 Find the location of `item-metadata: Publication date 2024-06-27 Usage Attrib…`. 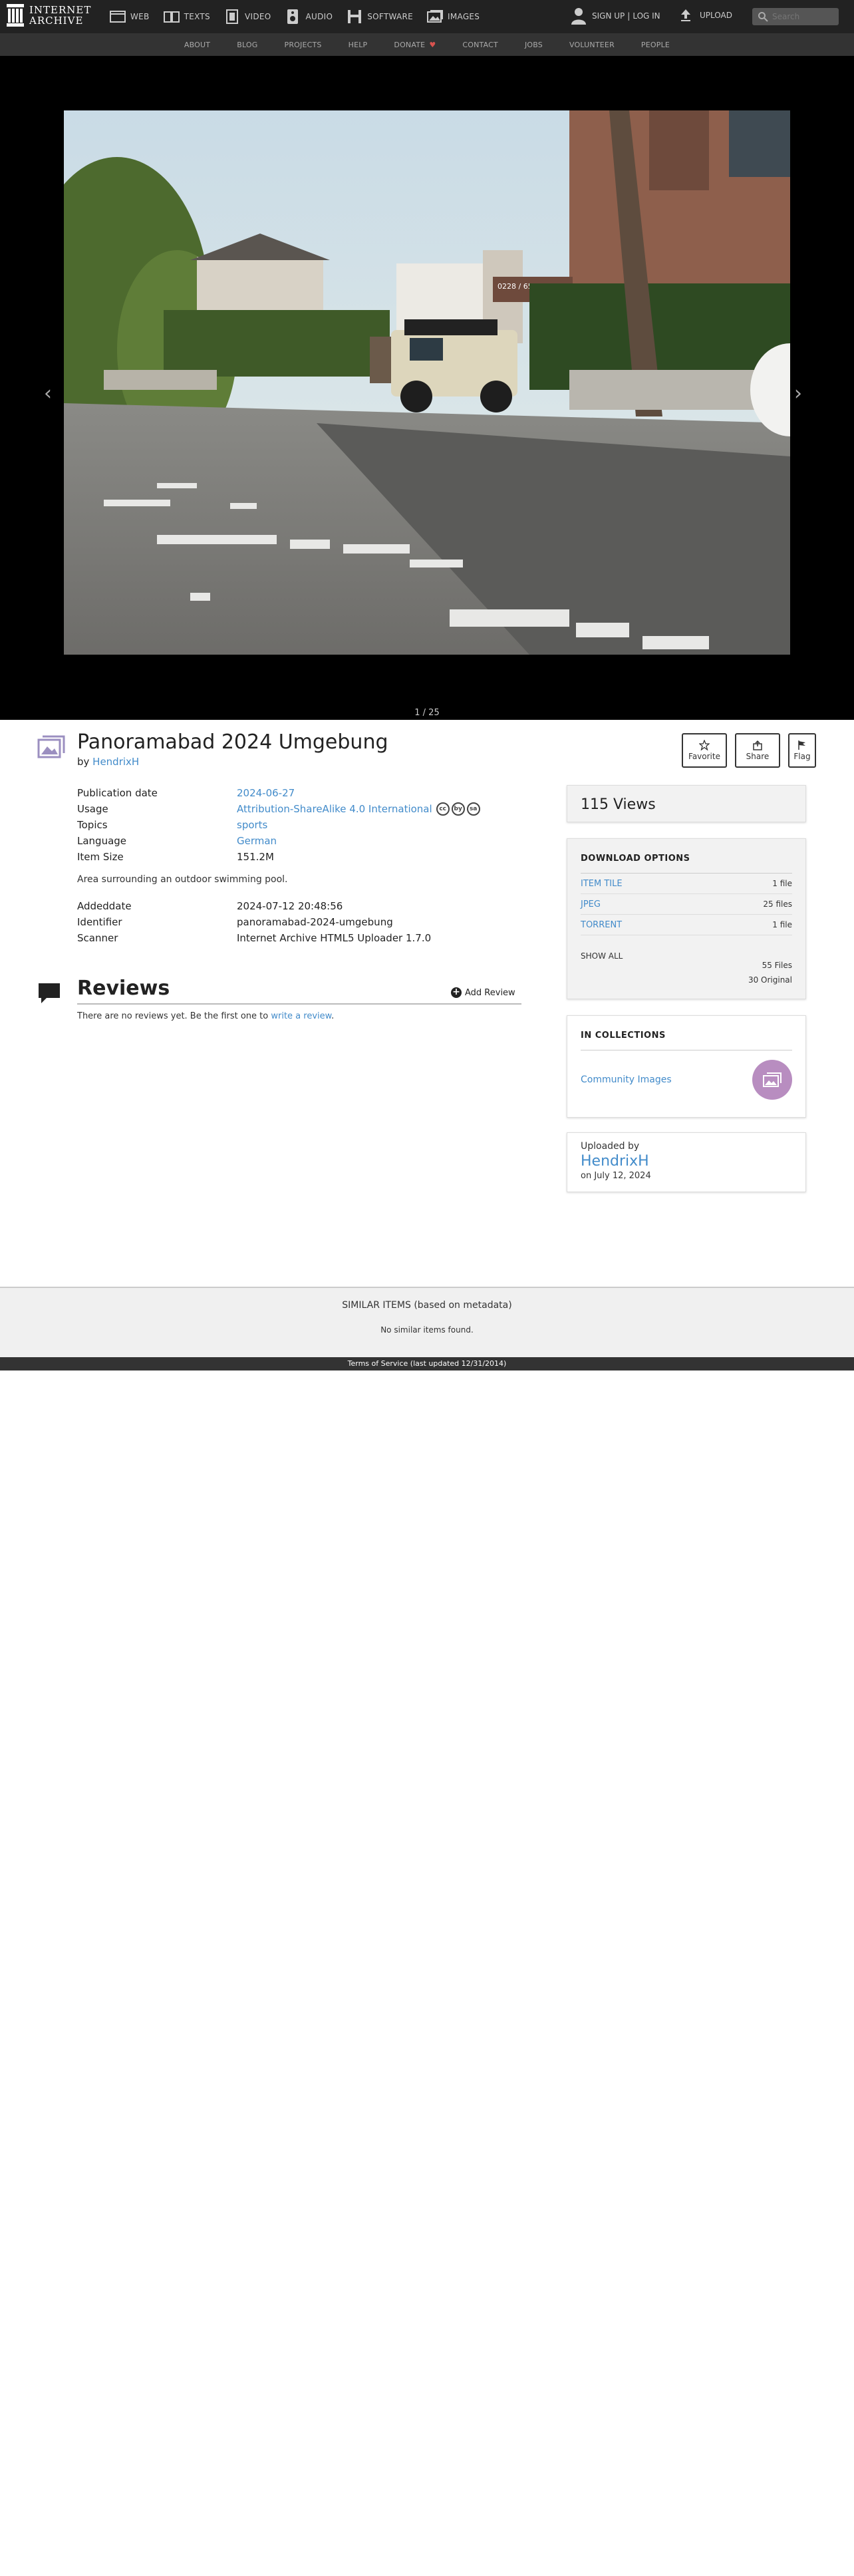

item-metadata: Publication date 2024-06-27 Usage Attrib… is located at coordinates (279, 825).